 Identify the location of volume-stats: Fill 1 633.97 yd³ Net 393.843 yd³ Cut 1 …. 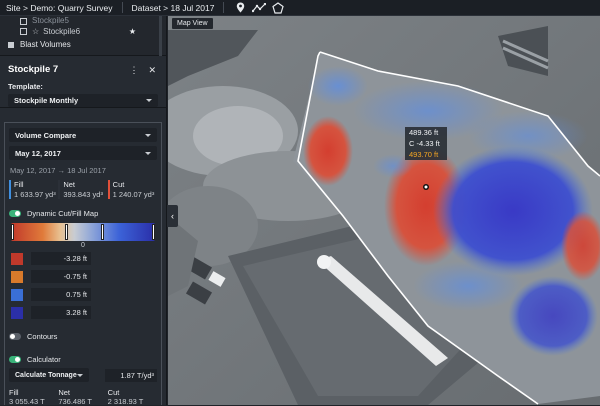
(83, 189).